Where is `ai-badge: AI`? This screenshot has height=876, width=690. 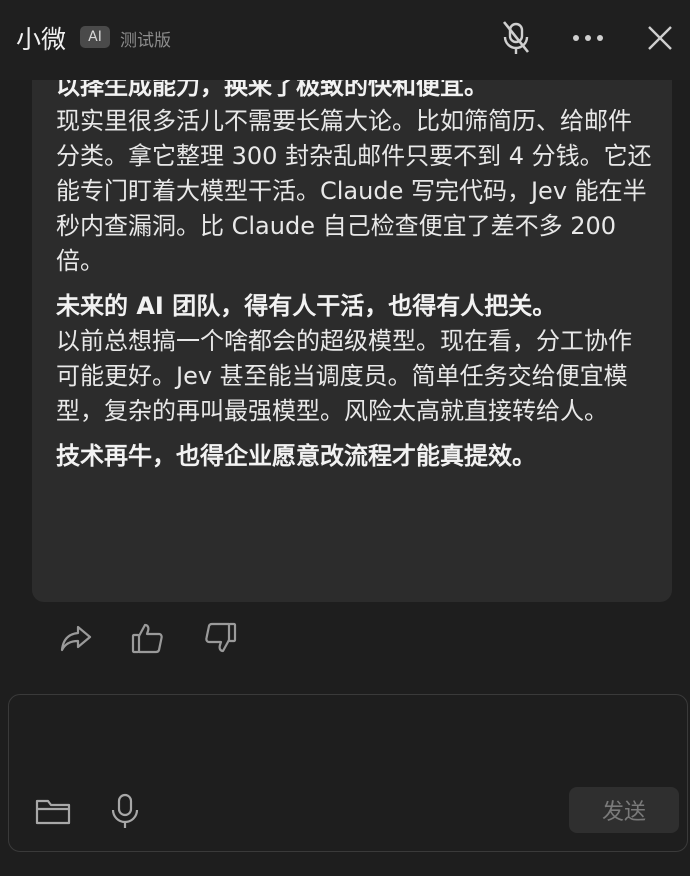
ai-badge: AI is located at coordinates (95, 37).